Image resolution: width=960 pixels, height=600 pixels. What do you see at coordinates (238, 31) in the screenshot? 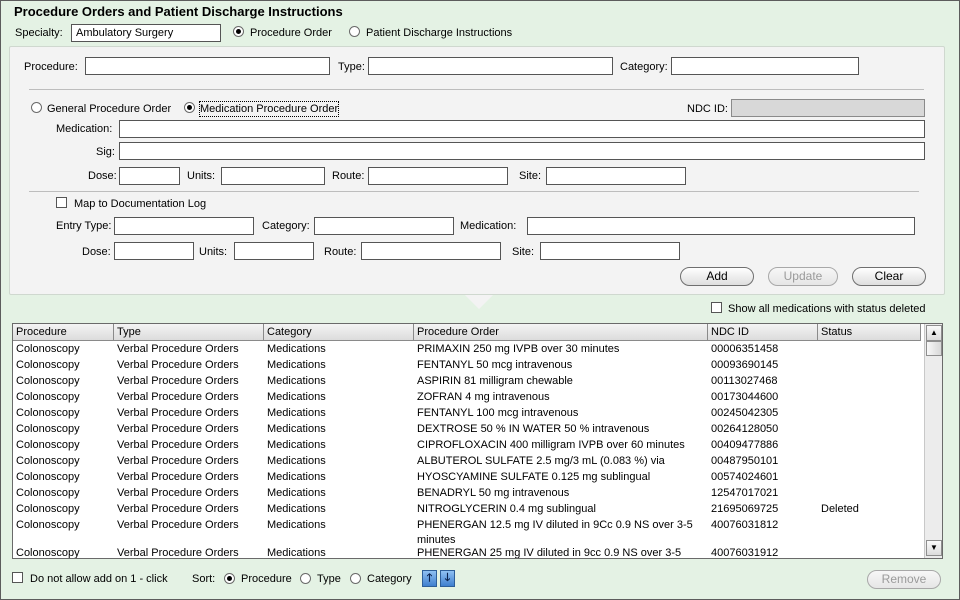
I see `procedure-order-radio` at bounding box center [238, 31].